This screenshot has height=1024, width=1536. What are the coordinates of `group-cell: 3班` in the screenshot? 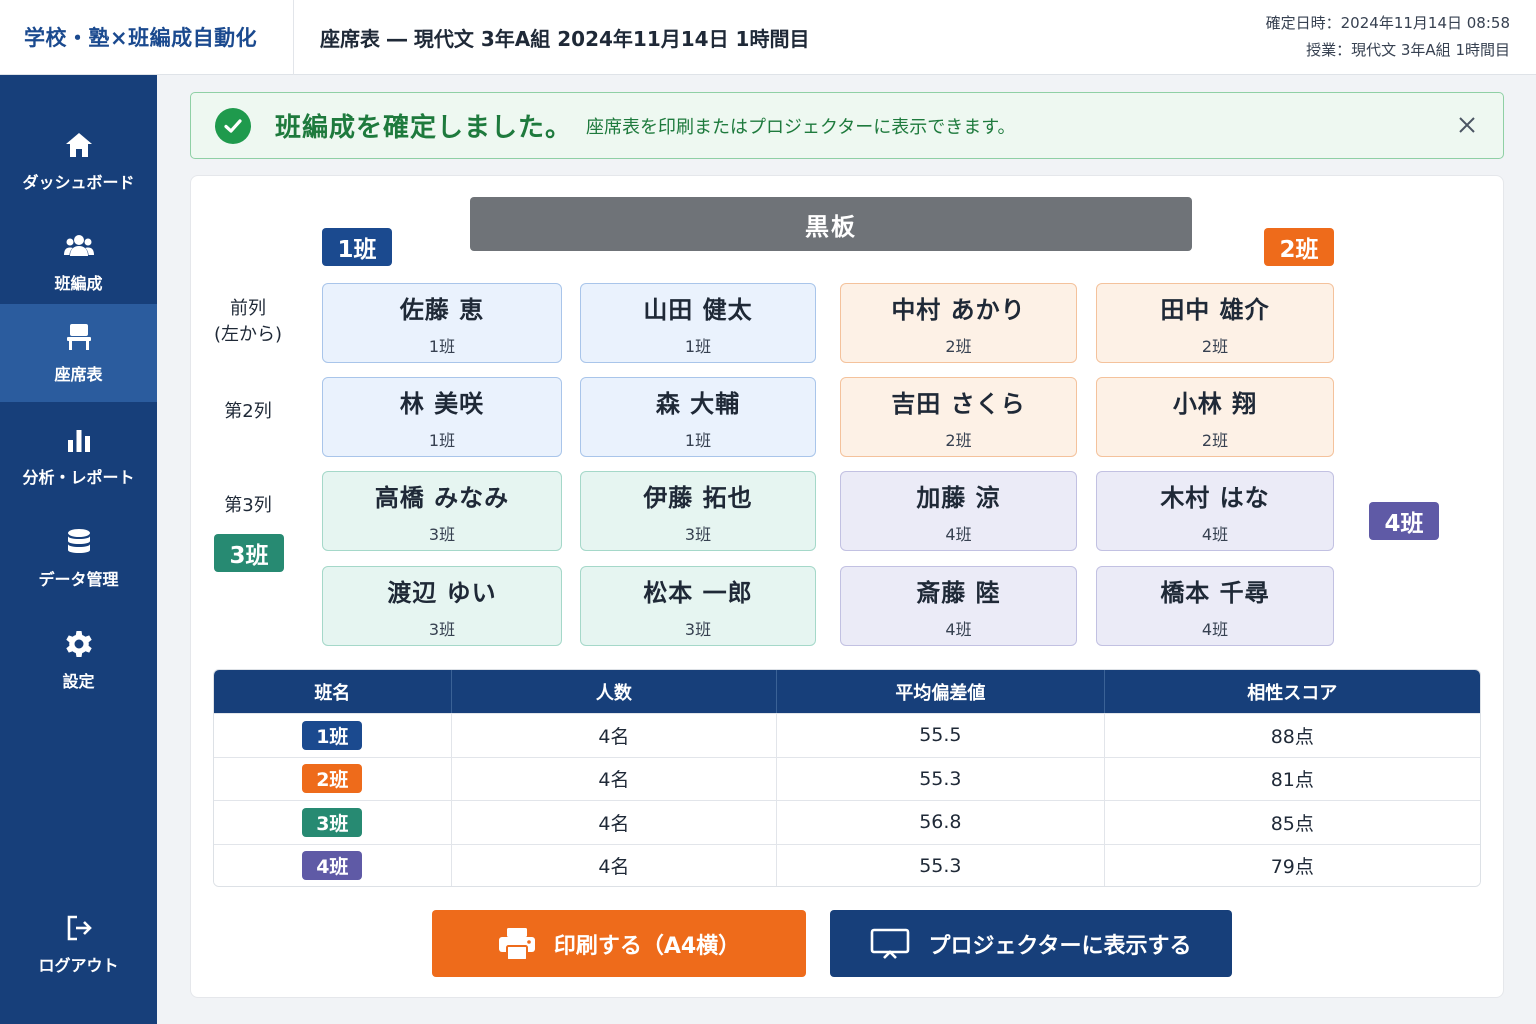 It's located at (333, 822).